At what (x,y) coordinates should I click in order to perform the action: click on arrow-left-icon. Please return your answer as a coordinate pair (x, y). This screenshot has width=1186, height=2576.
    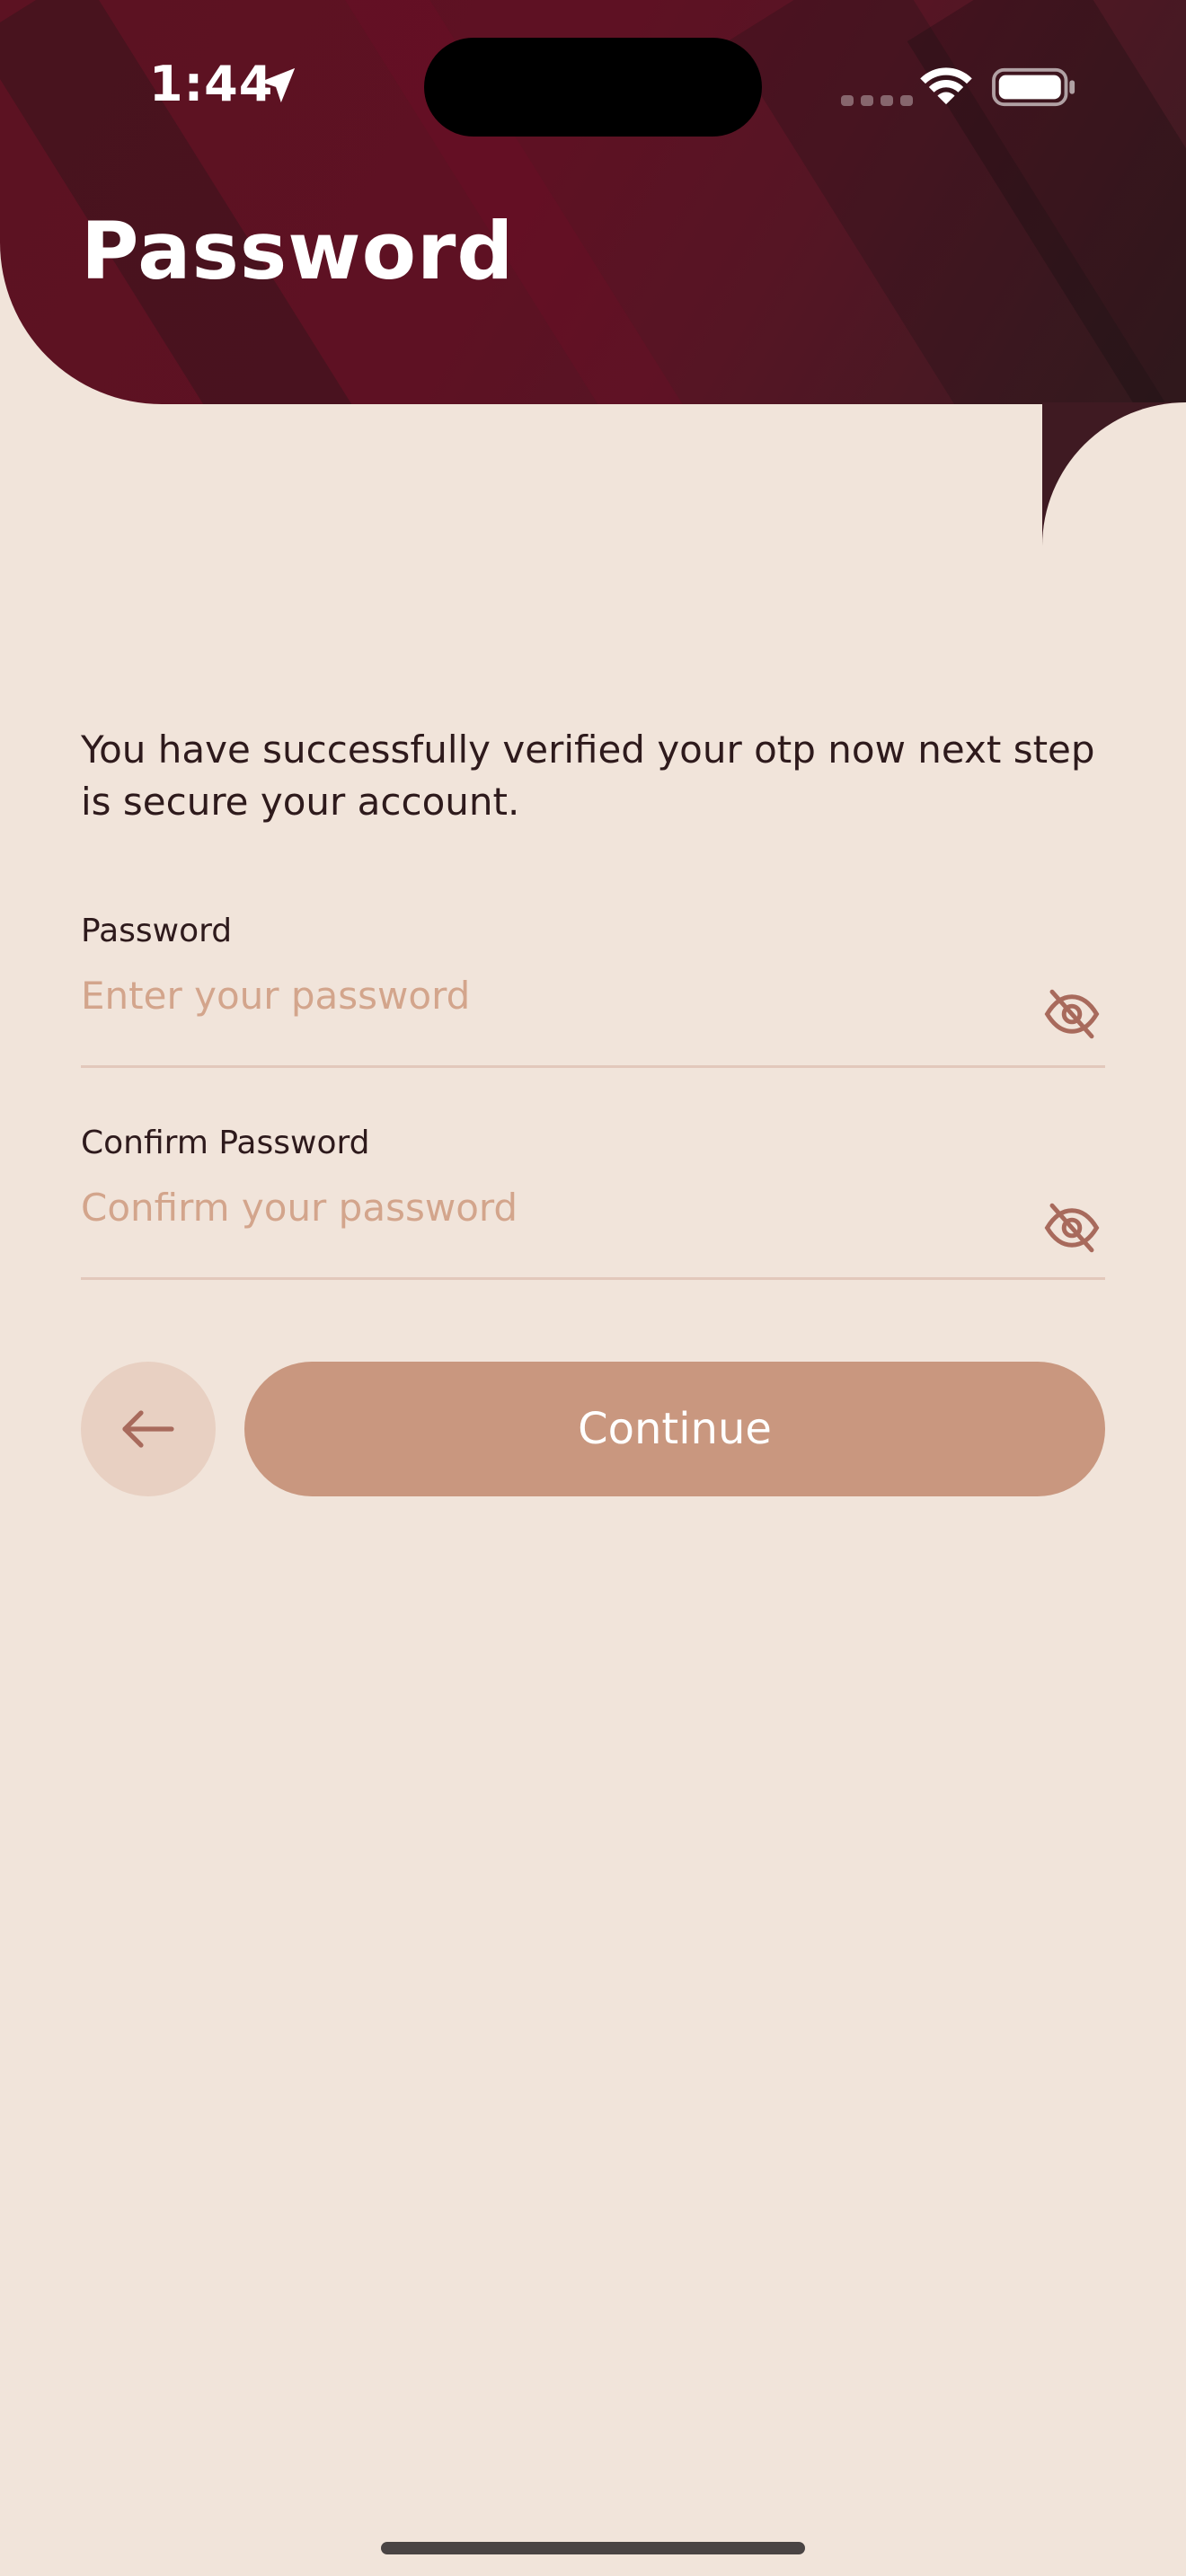
    Looking at the image, I should click on (148, 1429).